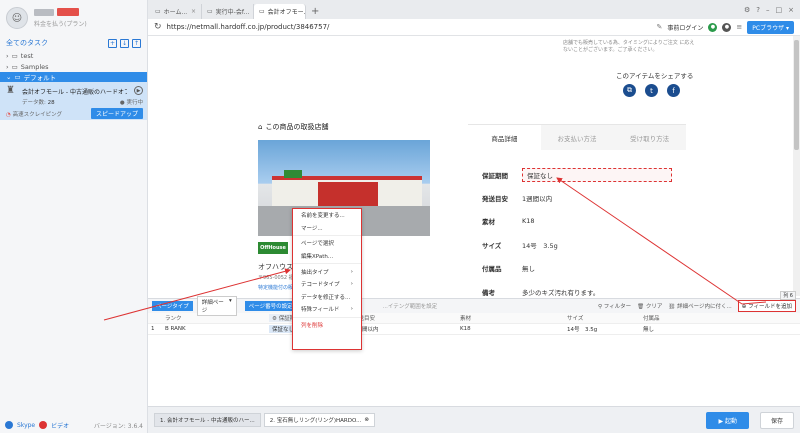  I want to click on tree-item-default: ⌄ ▭ デフォルト, so click(73, 77).